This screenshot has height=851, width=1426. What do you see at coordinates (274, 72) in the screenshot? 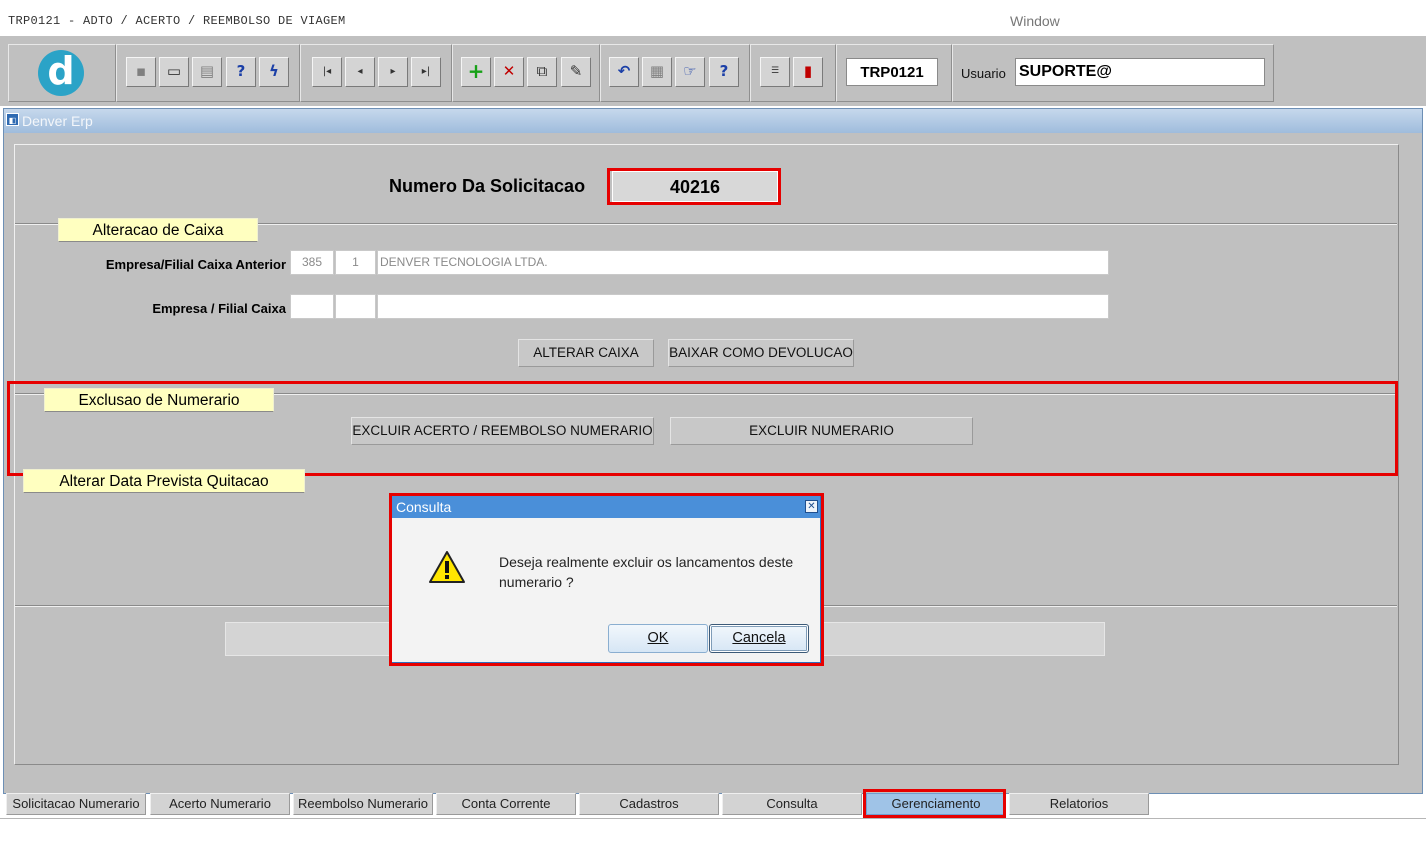
I see `execute-query-icon: ϟ` at bounding box center [274, 72].